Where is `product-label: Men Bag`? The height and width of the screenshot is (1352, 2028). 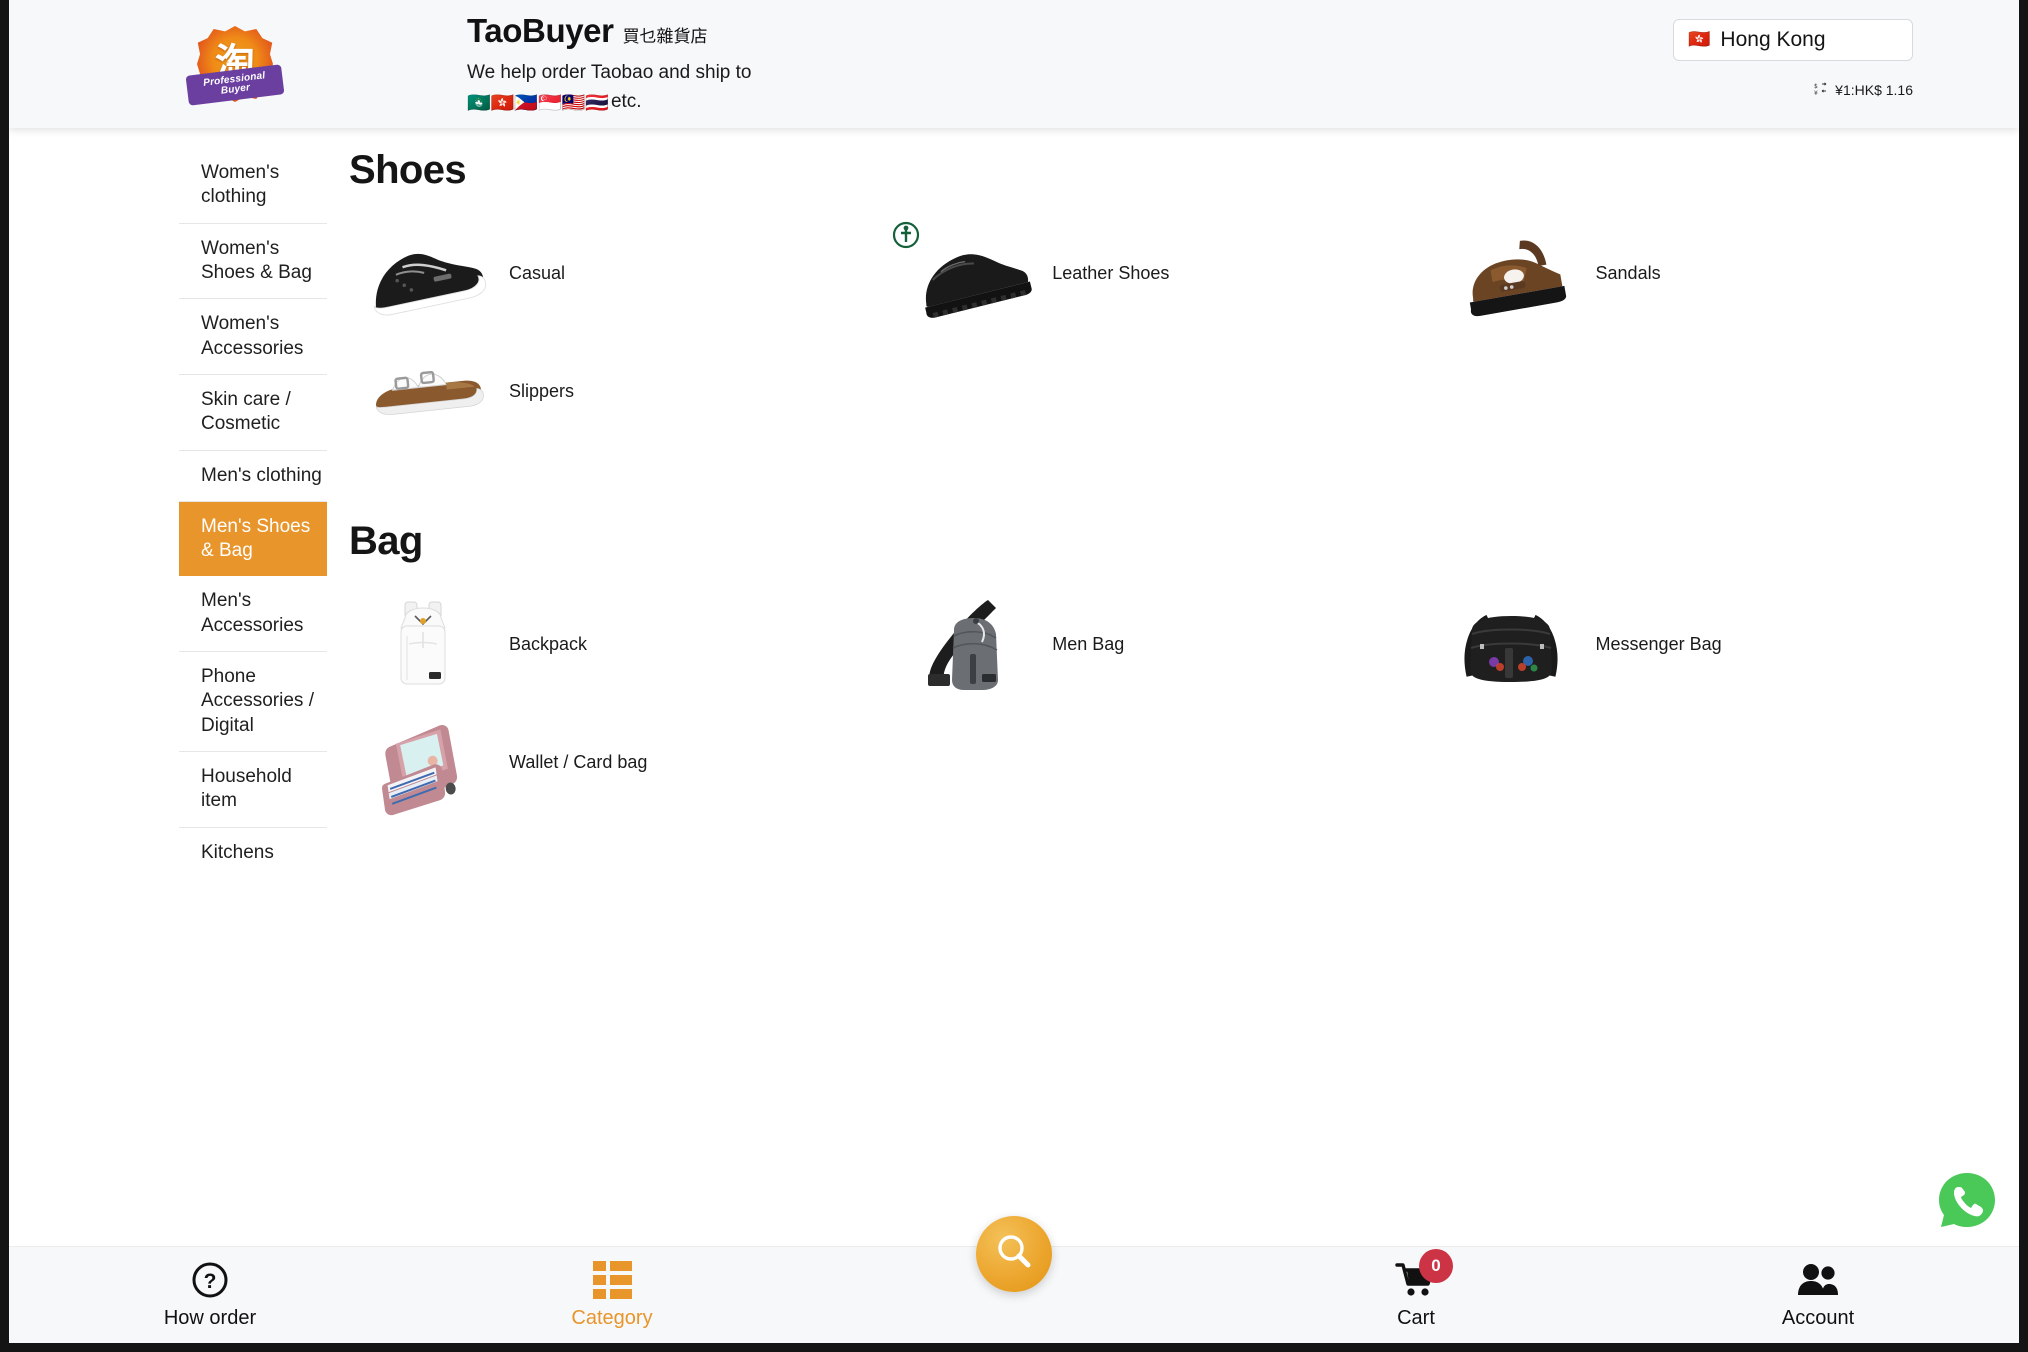
product-label: Men Bag is located at coordinates (1088, 643).